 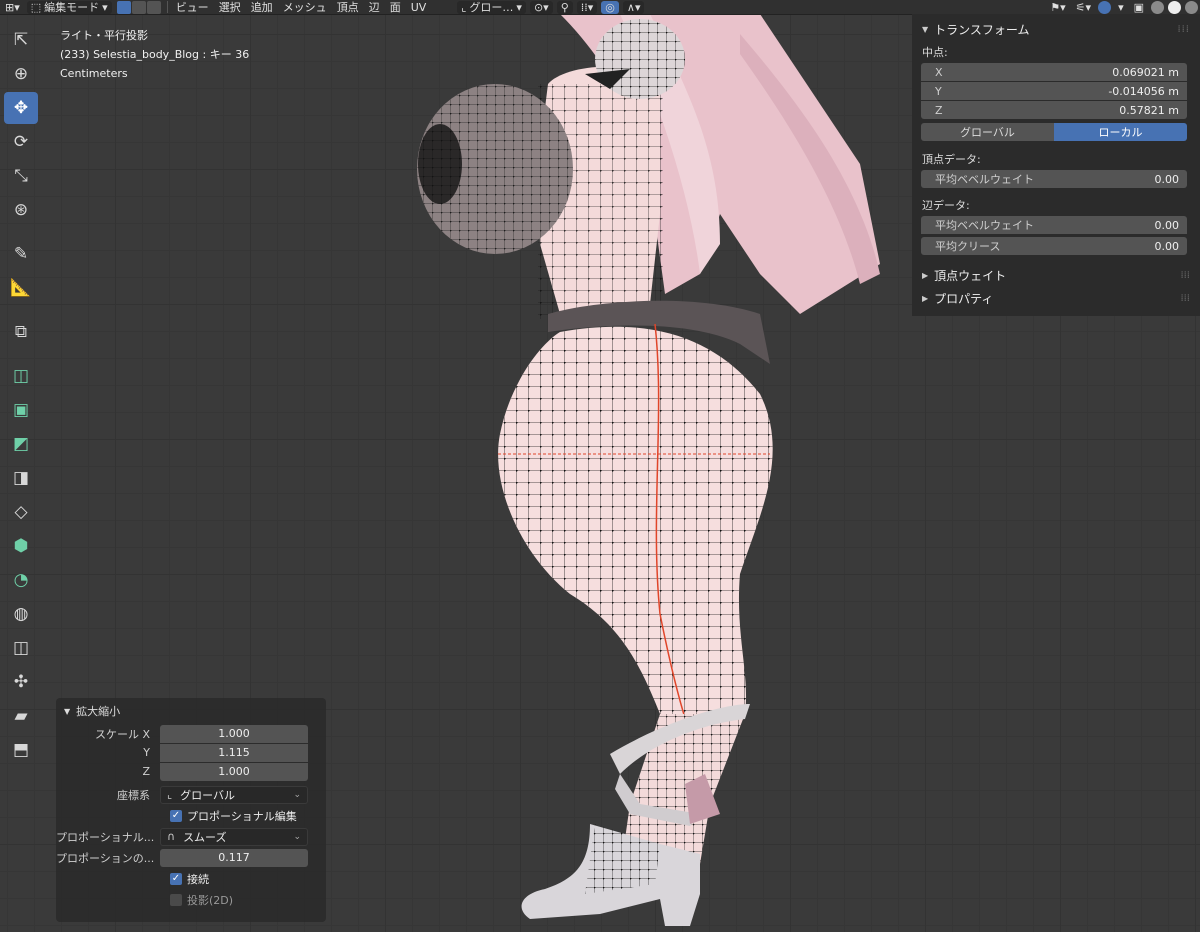 I want to click on vertex-bevel-weight-field: 平均ベベルウェイト 0.00, so click(x=1054, y=179).